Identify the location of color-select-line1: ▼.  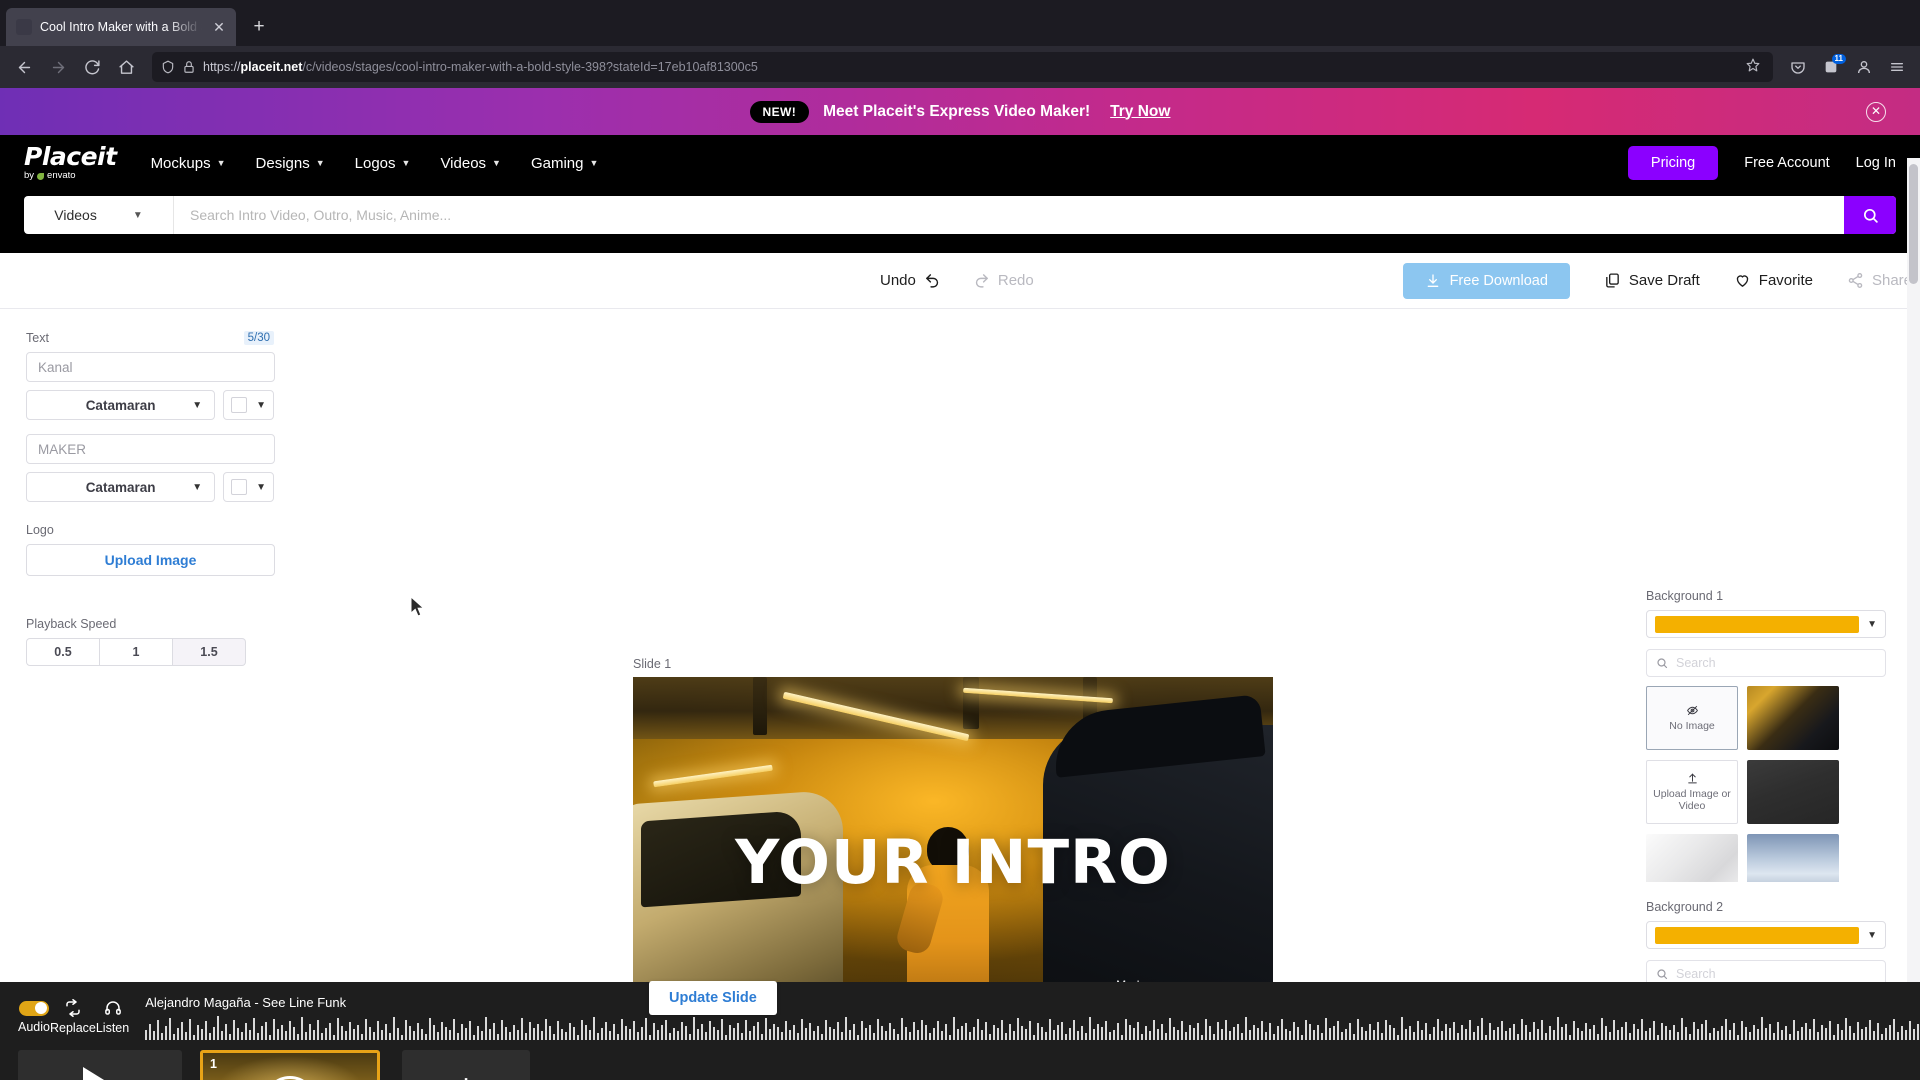
(248, 405).